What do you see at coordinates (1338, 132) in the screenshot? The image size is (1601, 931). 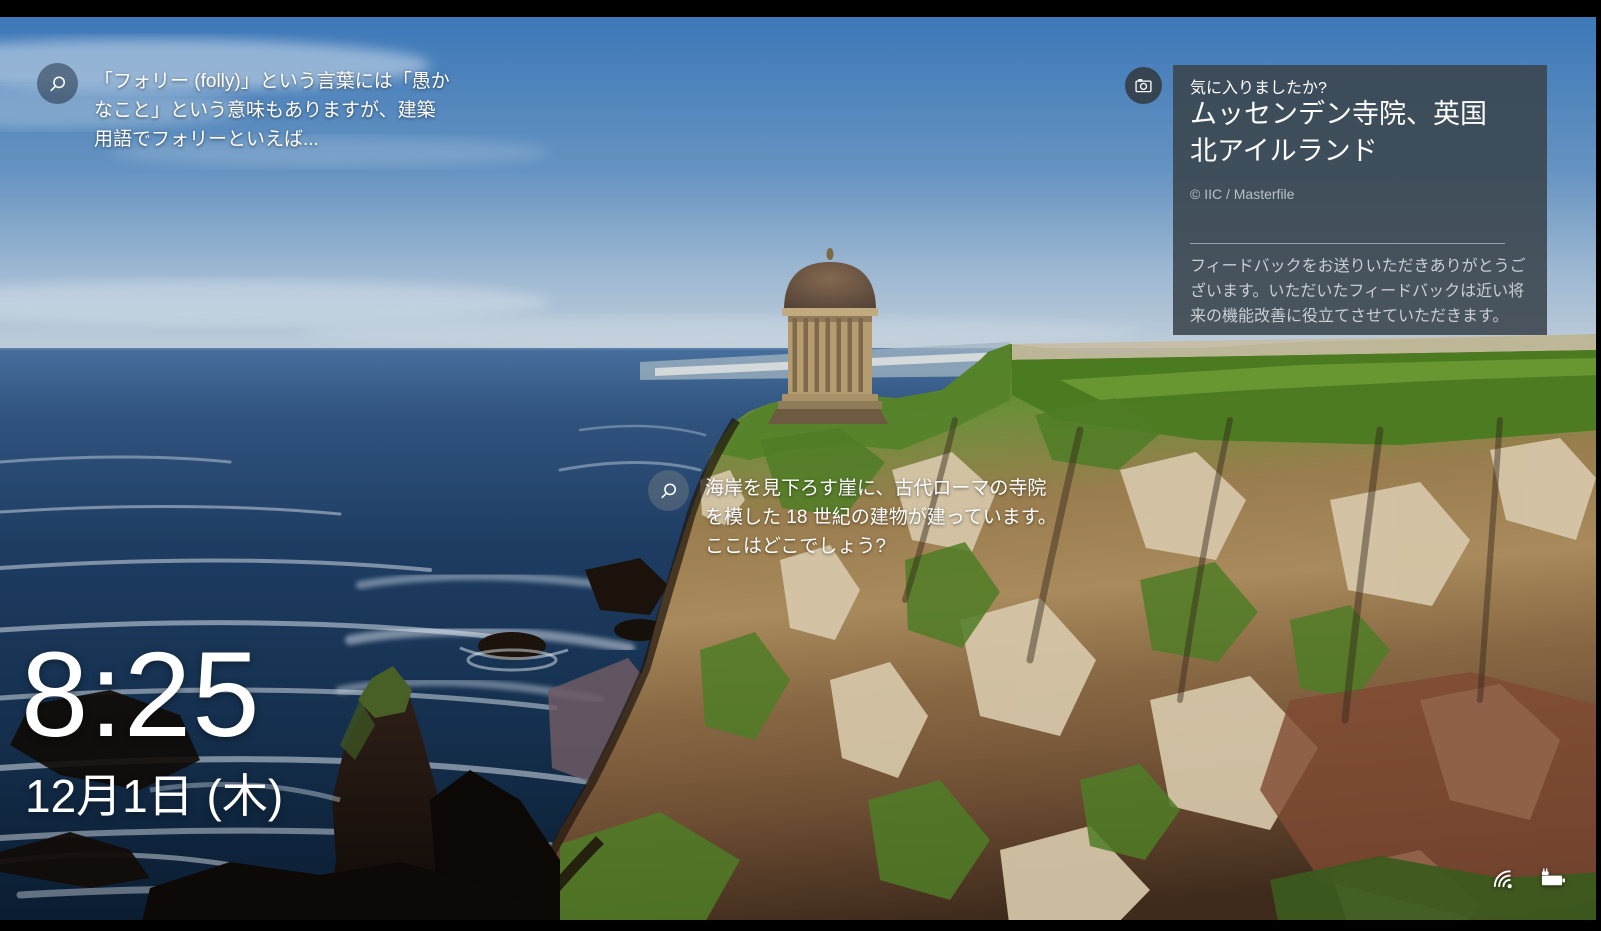 I see `spotlight-location-title: ムッセンデン寺院、英国北アイルランド` at bounding box center [1338, 132].